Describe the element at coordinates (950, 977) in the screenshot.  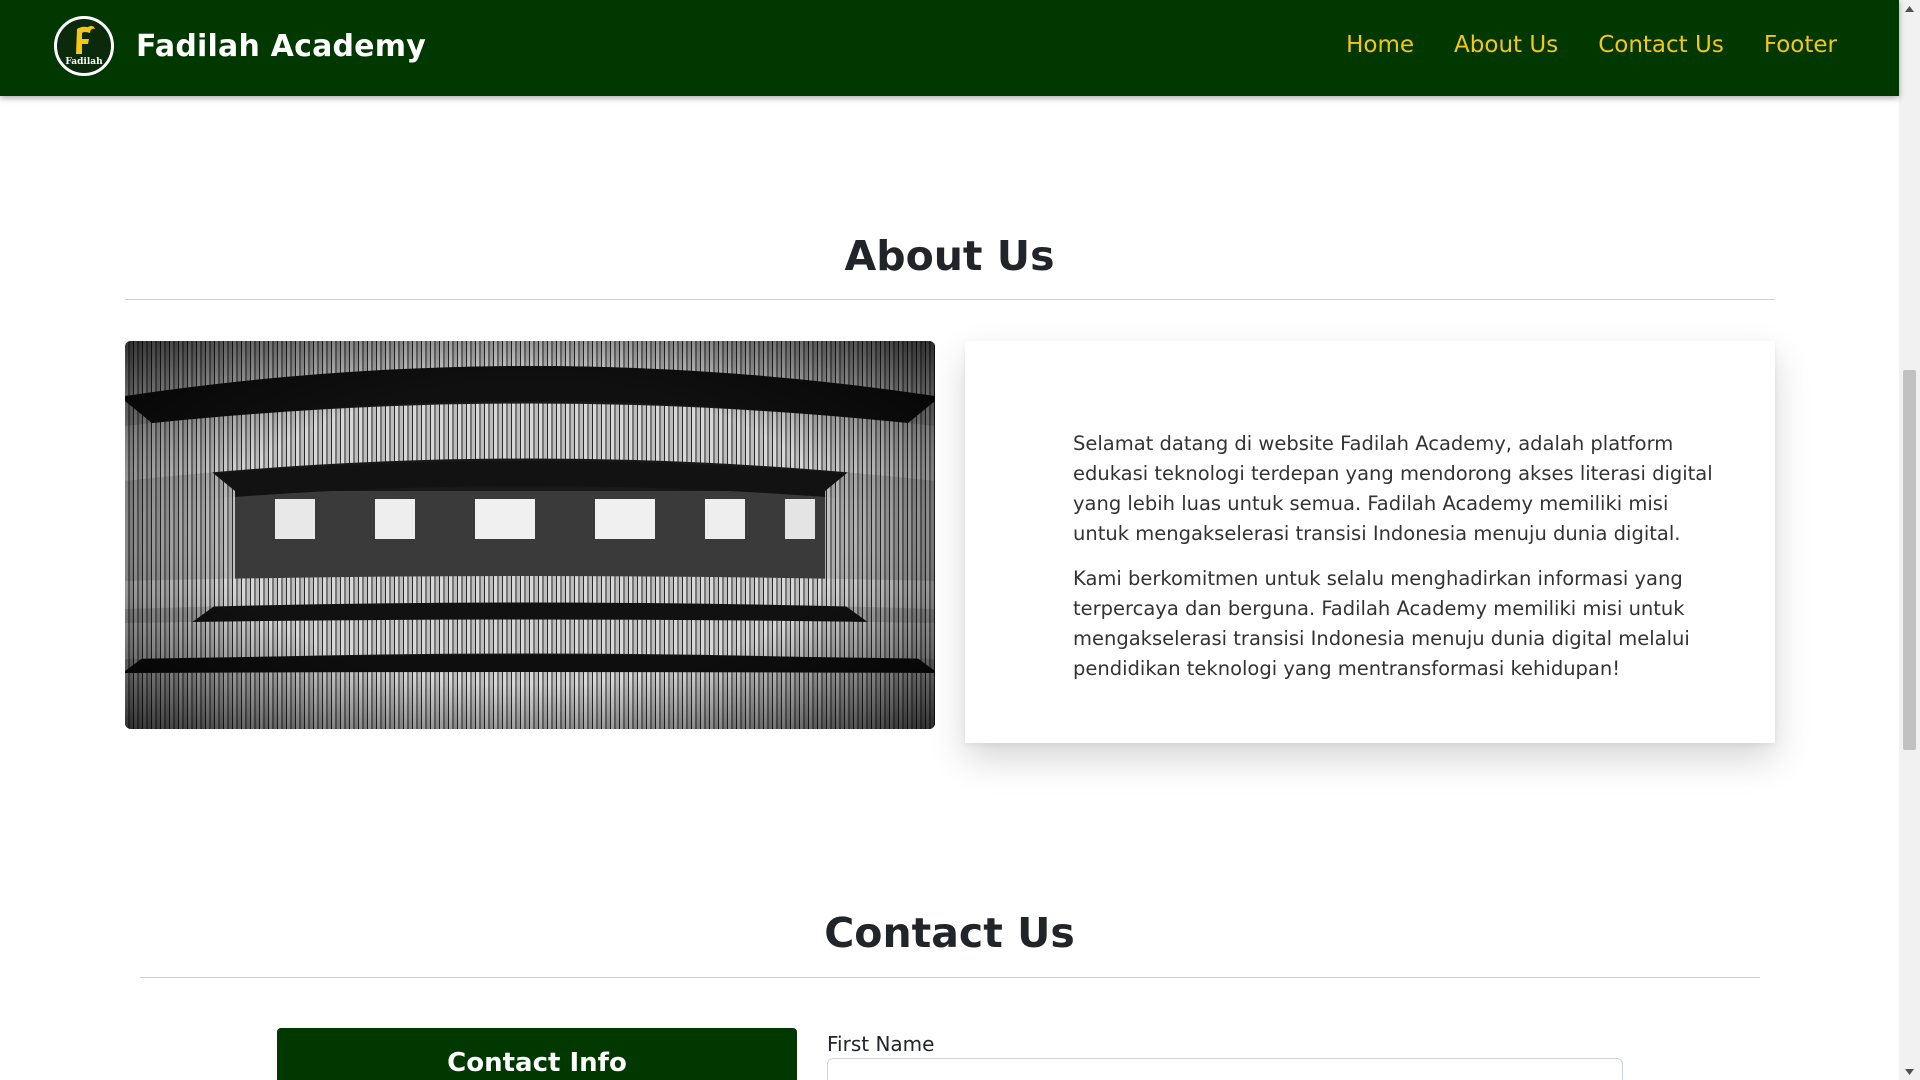
I see `contact-divider` at that location.